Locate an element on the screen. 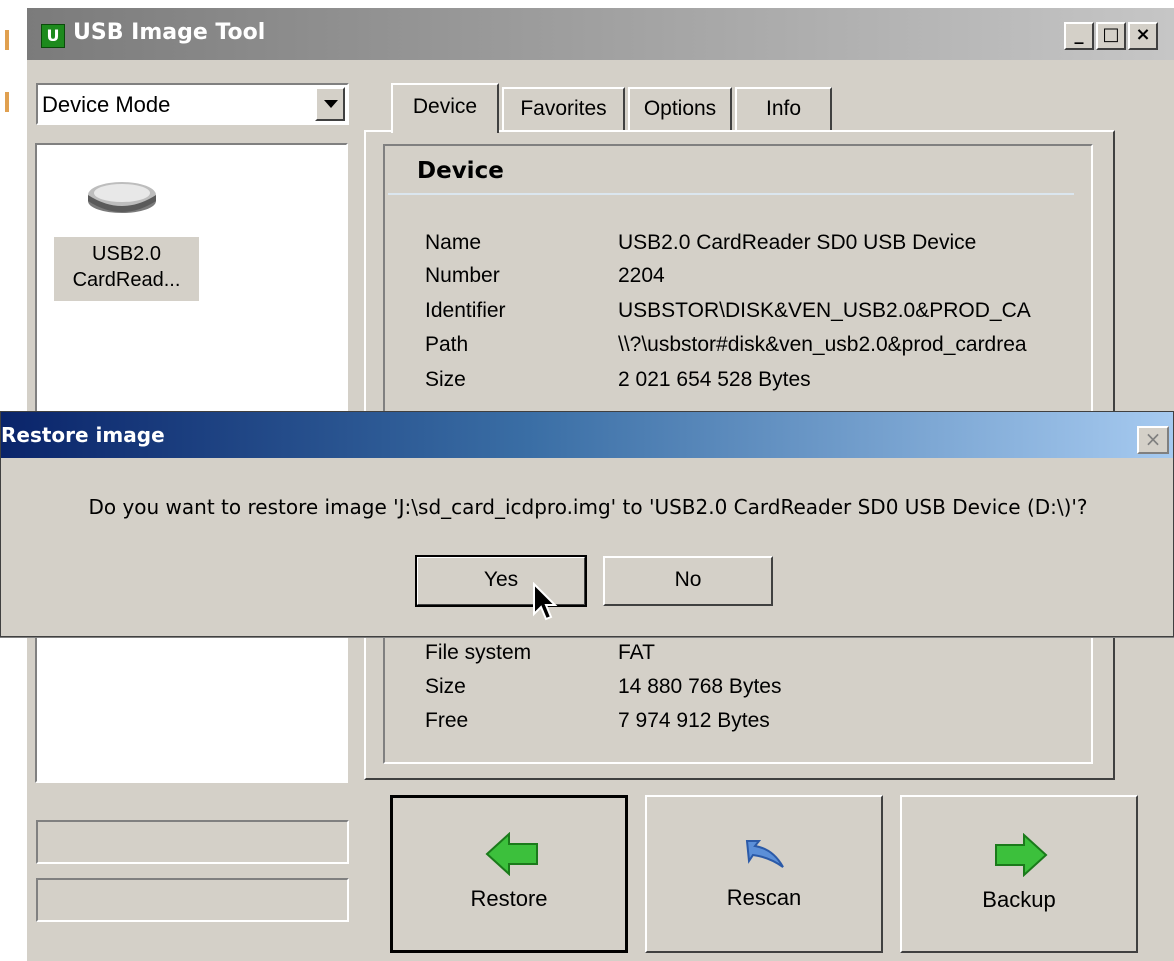 The image size is (1174, 961). app-icon: U is located at coordinates (53, 36).